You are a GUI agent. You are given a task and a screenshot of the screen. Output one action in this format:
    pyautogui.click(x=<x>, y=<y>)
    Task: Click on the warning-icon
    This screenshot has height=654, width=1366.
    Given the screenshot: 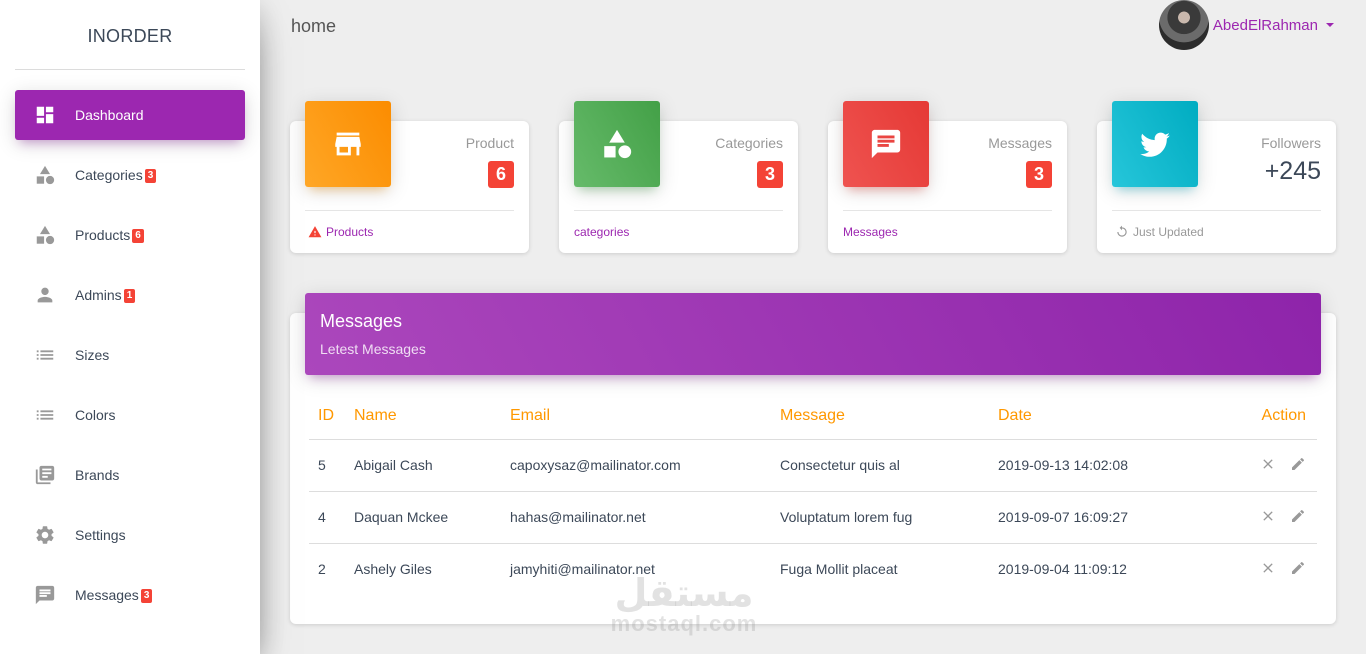 What is the action you would take?
    pyautogui.click(x=315, y=232)
    